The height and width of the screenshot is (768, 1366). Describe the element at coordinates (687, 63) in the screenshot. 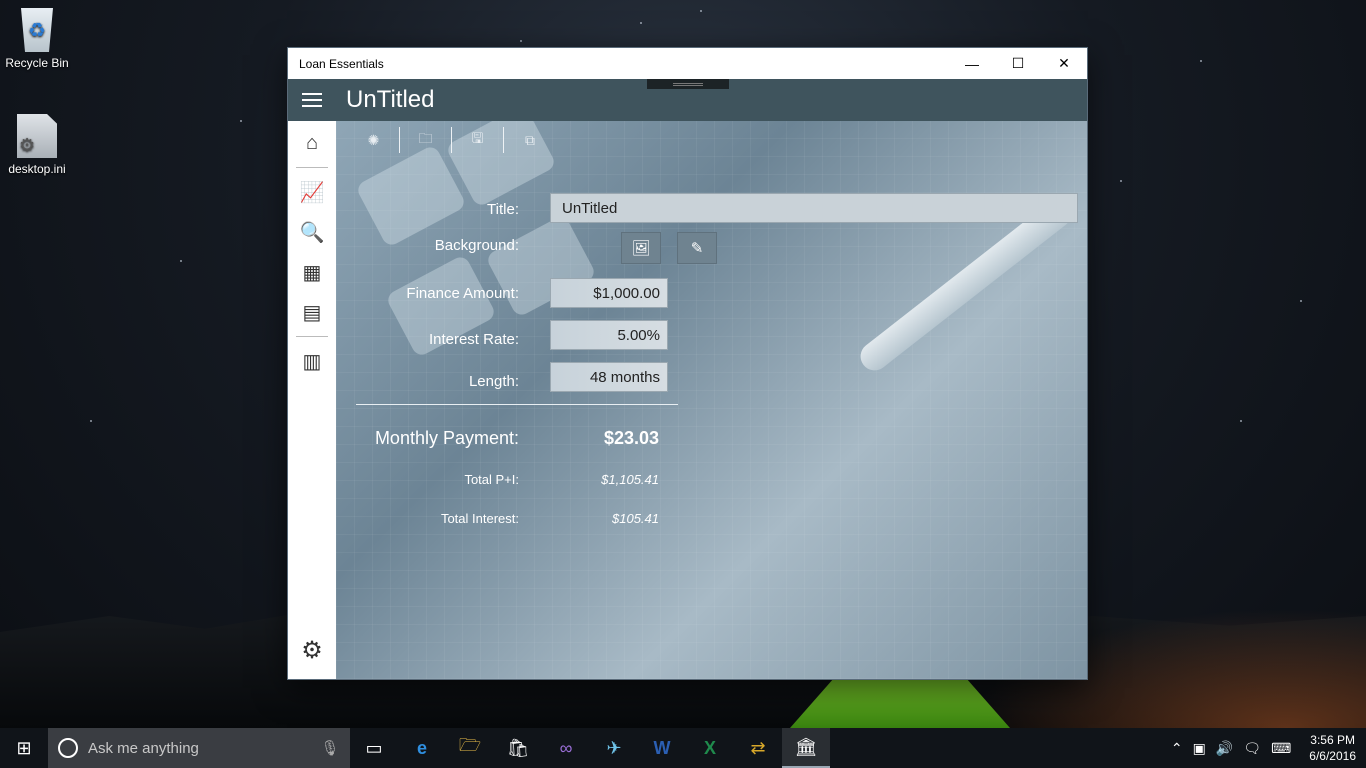

I see `window-titlebar: Loan Essentials — ☐ ✕` at that location.